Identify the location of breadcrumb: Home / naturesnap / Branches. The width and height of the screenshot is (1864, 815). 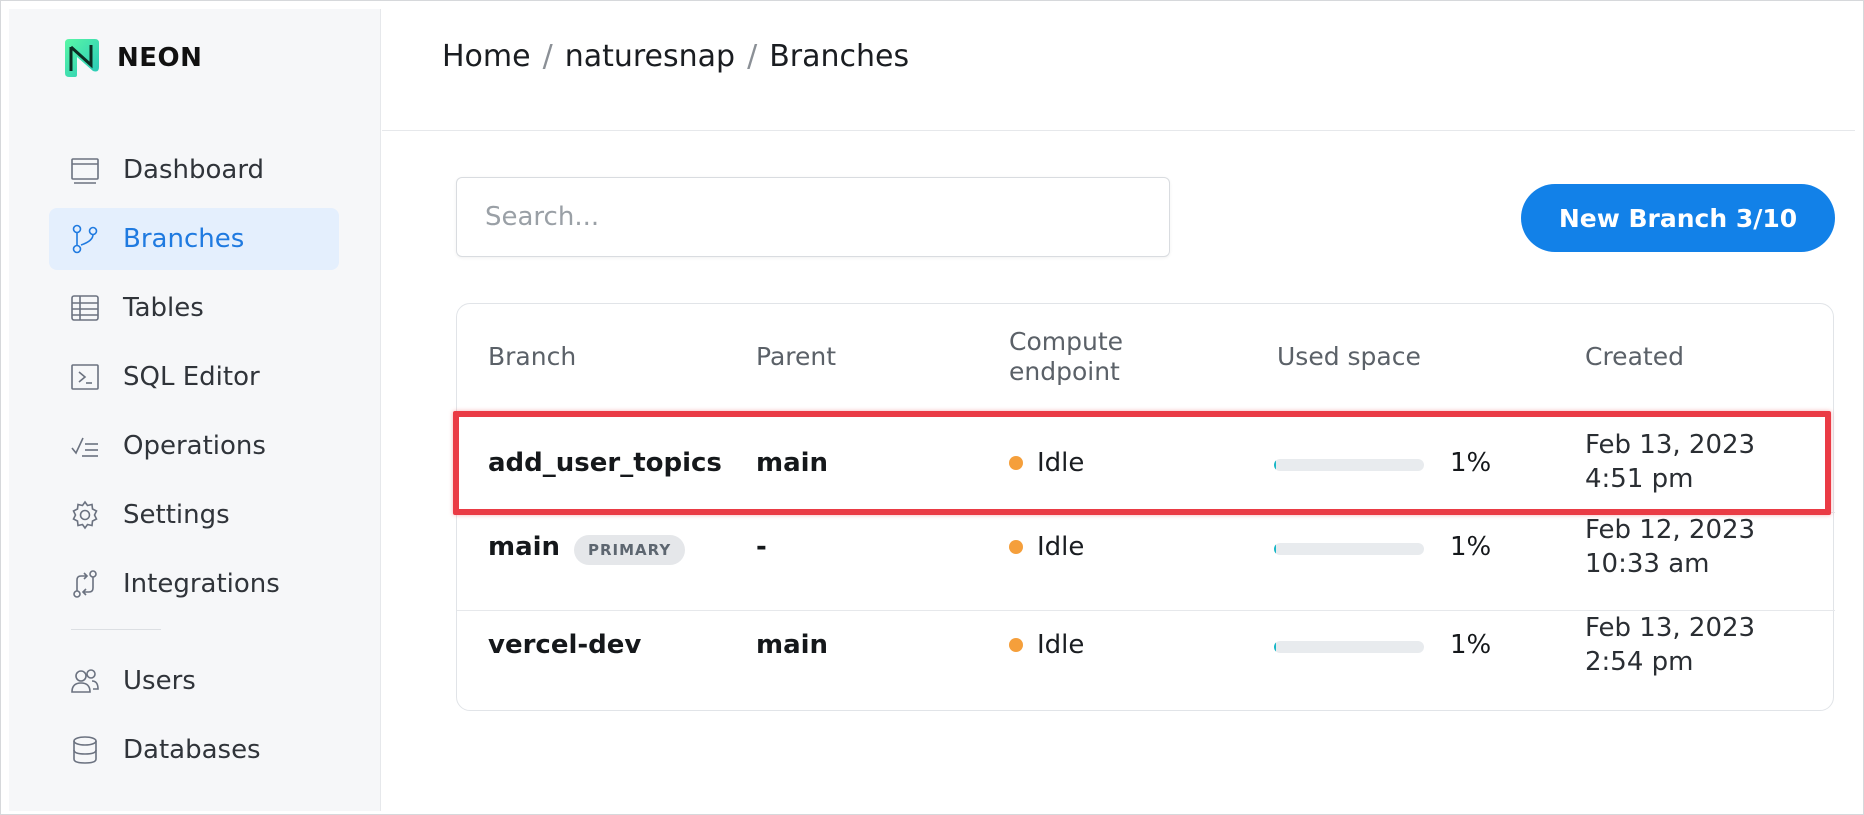
(675, 56).